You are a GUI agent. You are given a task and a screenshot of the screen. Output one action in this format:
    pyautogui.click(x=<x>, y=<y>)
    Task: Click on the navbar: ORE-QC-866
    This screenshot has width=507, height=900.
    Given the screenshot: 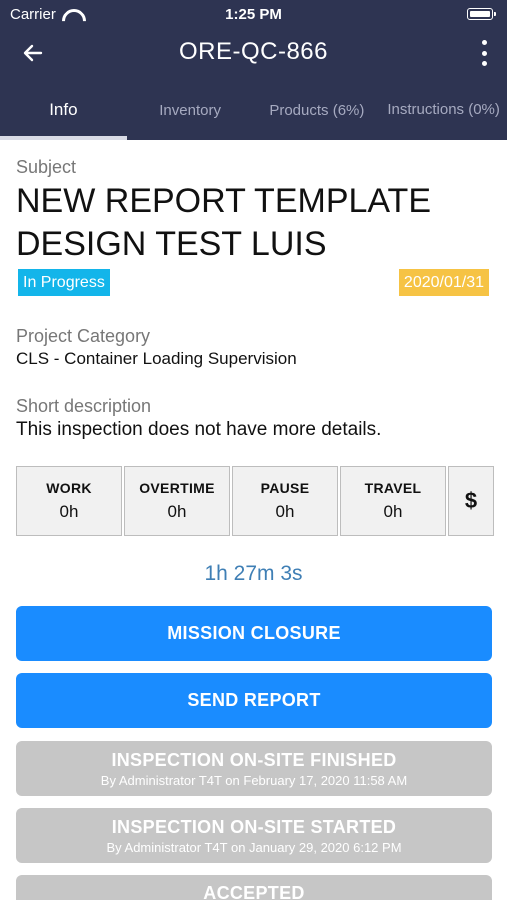 What is the action you would take?
    pyautogui.click(x=253, y=53)
    